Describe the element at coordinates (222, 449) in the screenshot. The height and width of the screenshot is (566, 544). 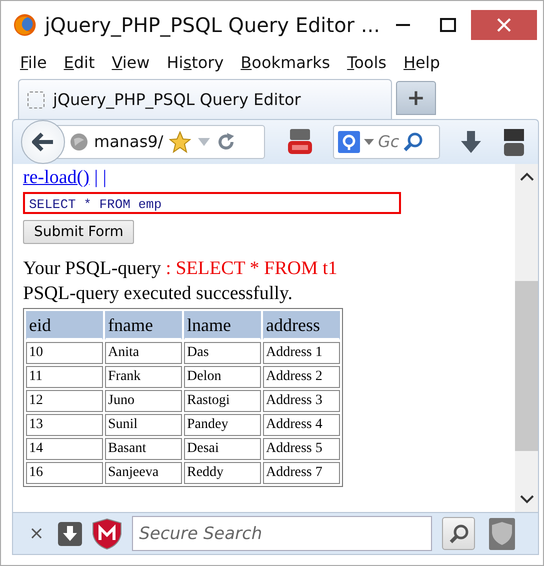
I see `table-cell: Desai` at that location.